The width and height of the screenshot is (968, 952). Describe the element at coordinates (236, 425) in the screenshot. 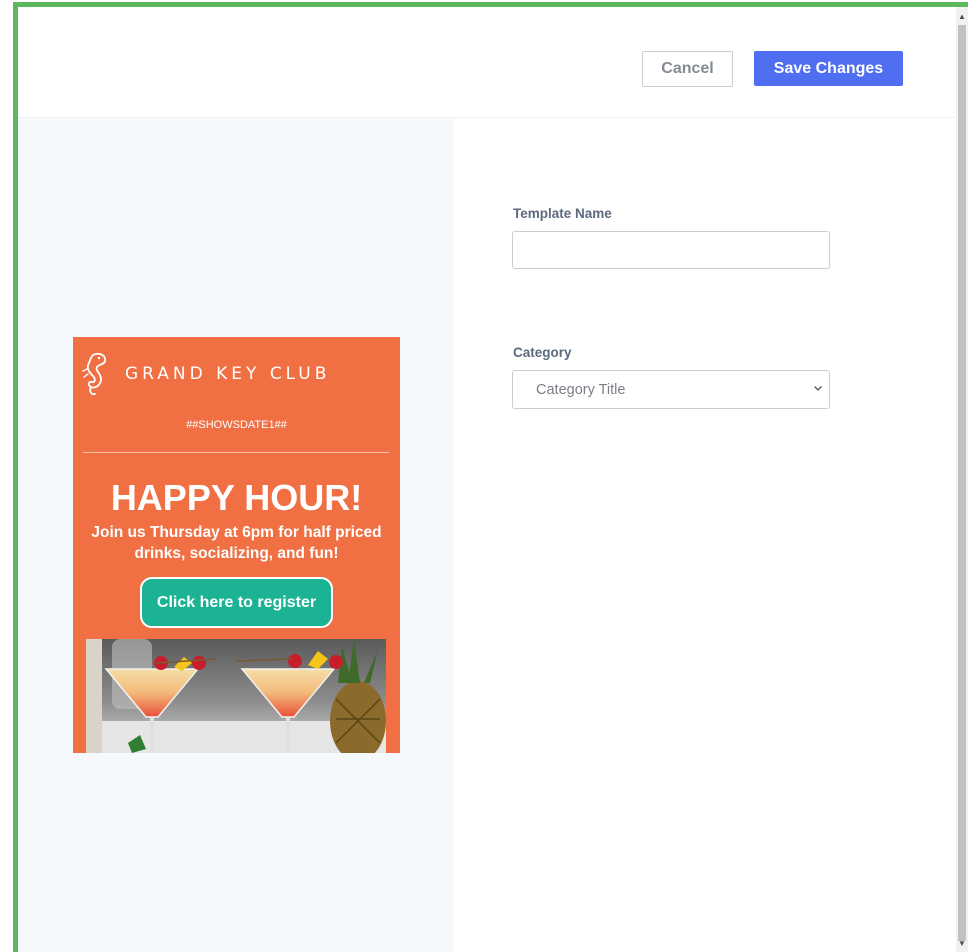

I see `shows-date-placeholder: ##SHOWSDATE1##` at that location.